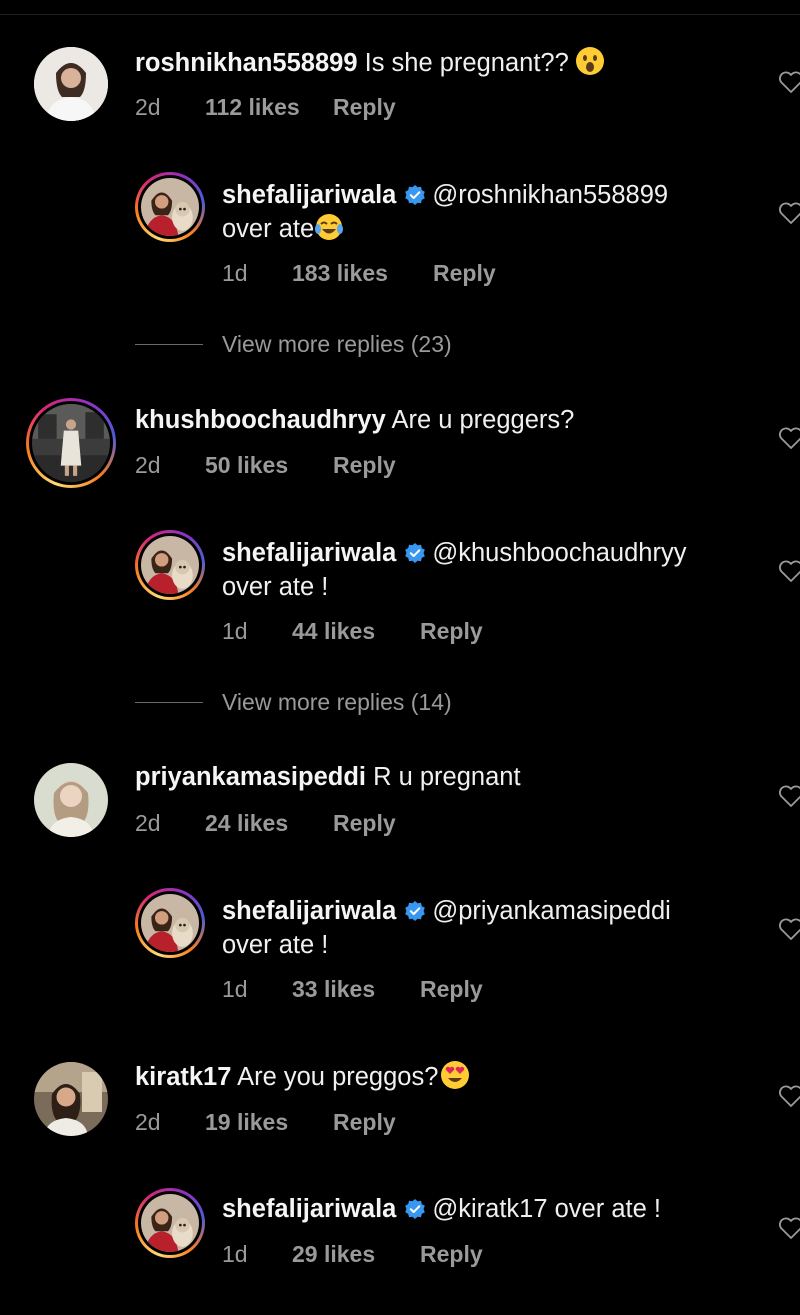 This screenshot has height=1315, width=800. I want to click on reply-likes: 29 likes, so click(356, 1254).